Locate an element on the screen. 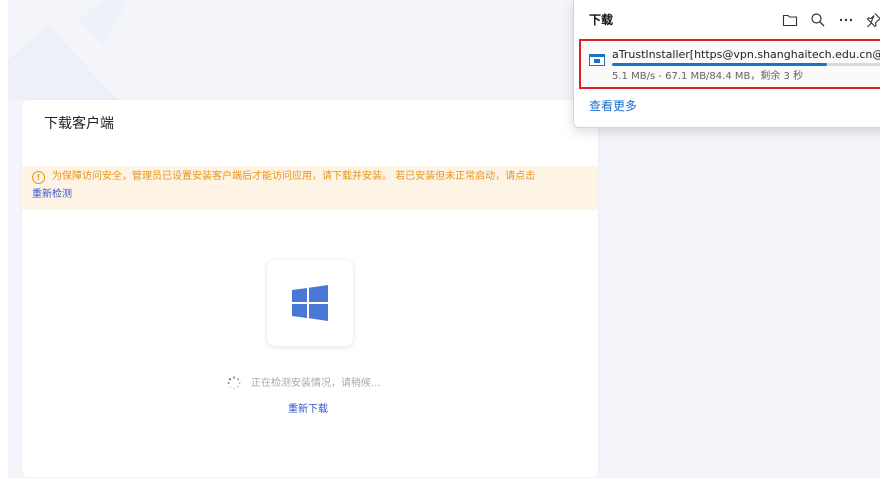 The width and height of the screenshot is (880, 484). windows-logo-icon is located at coordinates (310, 303).